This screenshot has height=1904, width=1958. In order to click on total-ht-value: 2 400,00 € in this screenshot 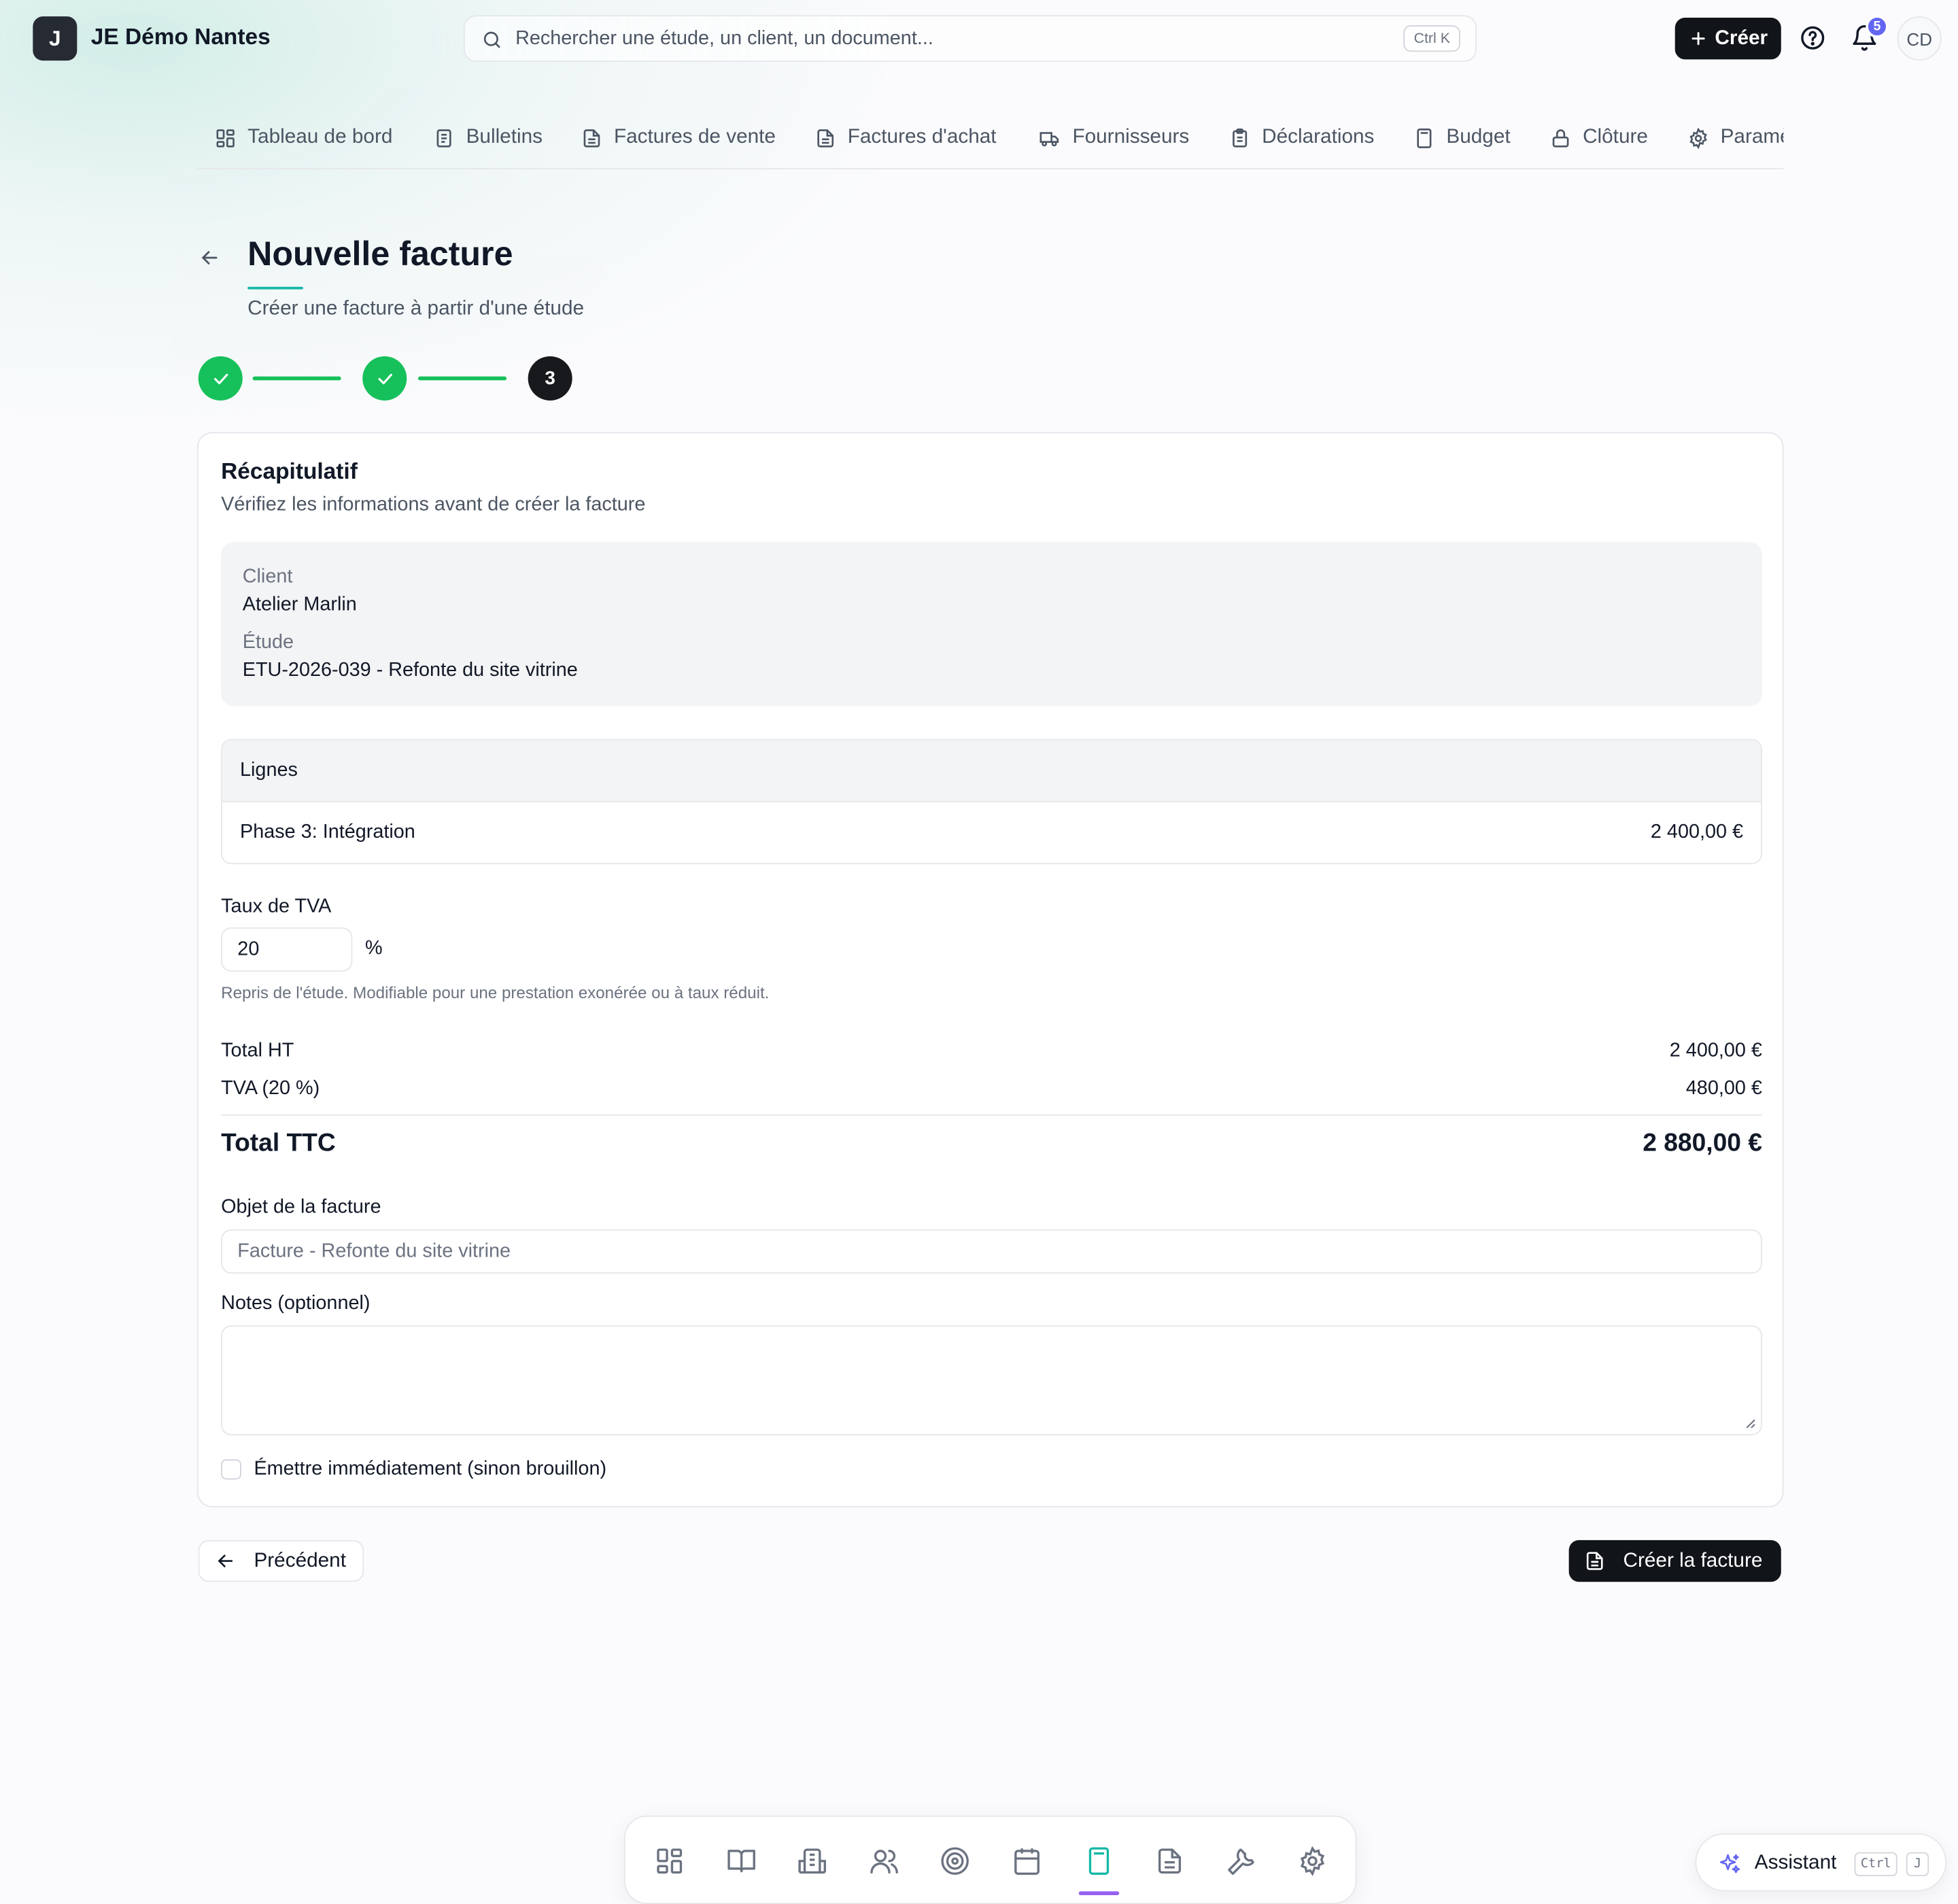, I will do `click(1715, 1051)`.